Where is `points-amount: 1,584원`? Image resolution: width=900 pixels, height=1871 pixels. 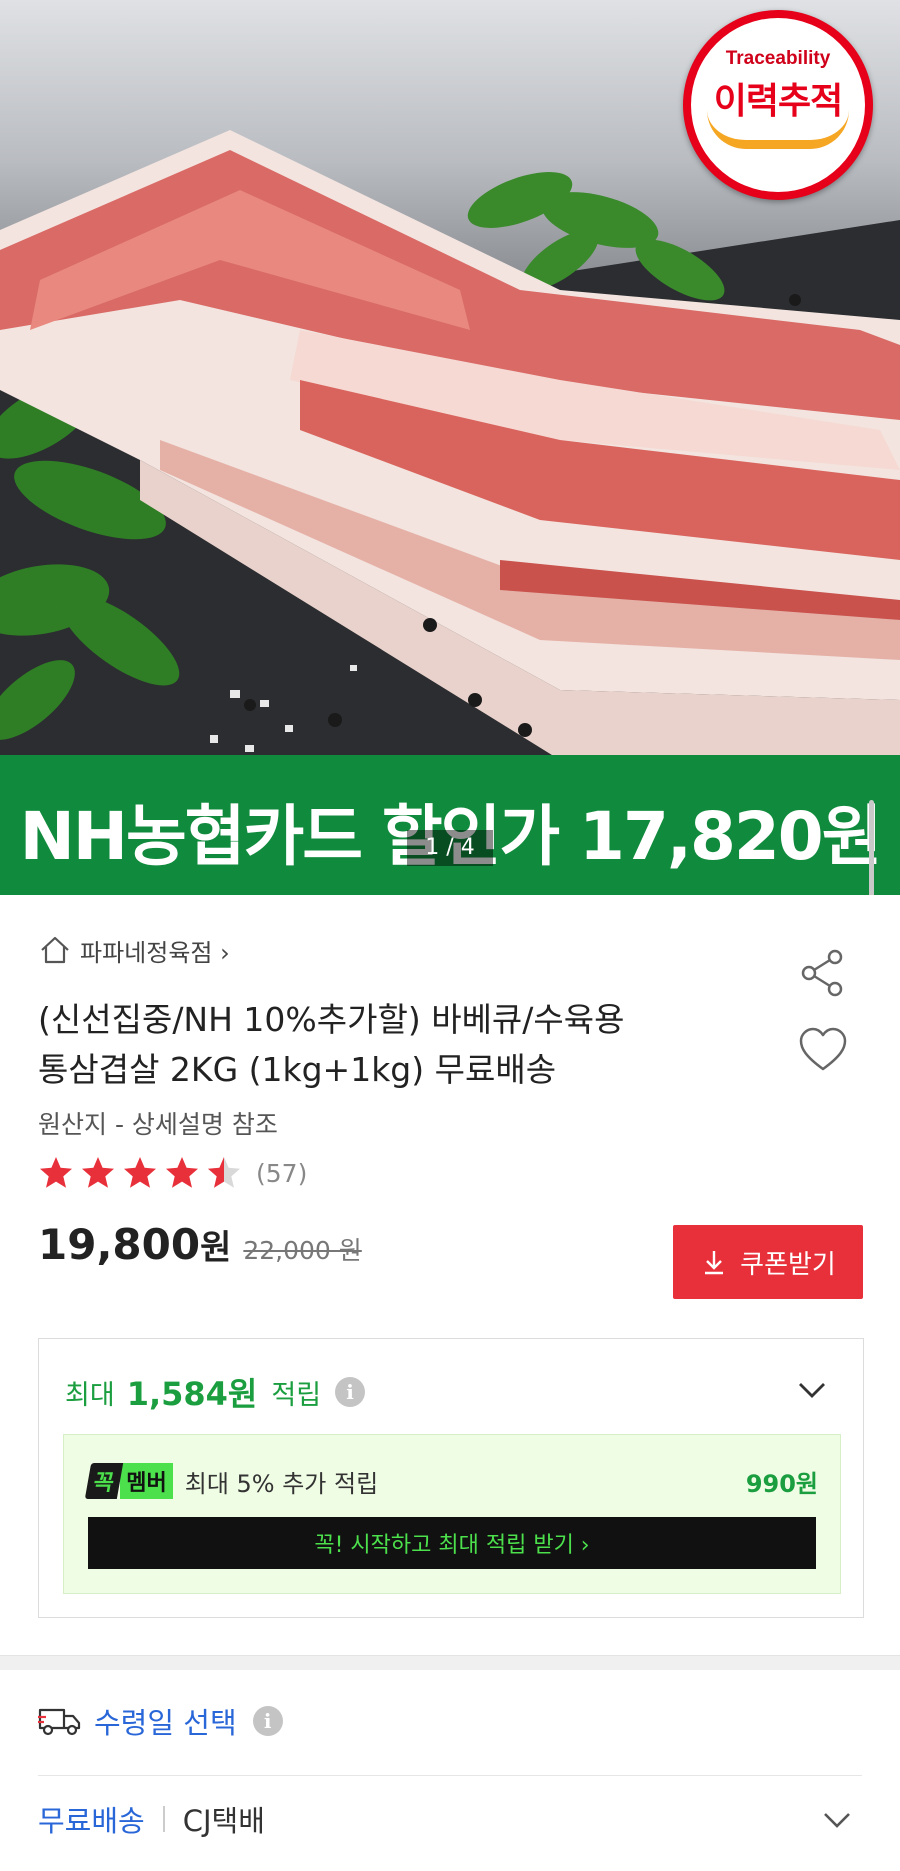 points-amount: 1,584원 is located at coordinates (192, 1394).